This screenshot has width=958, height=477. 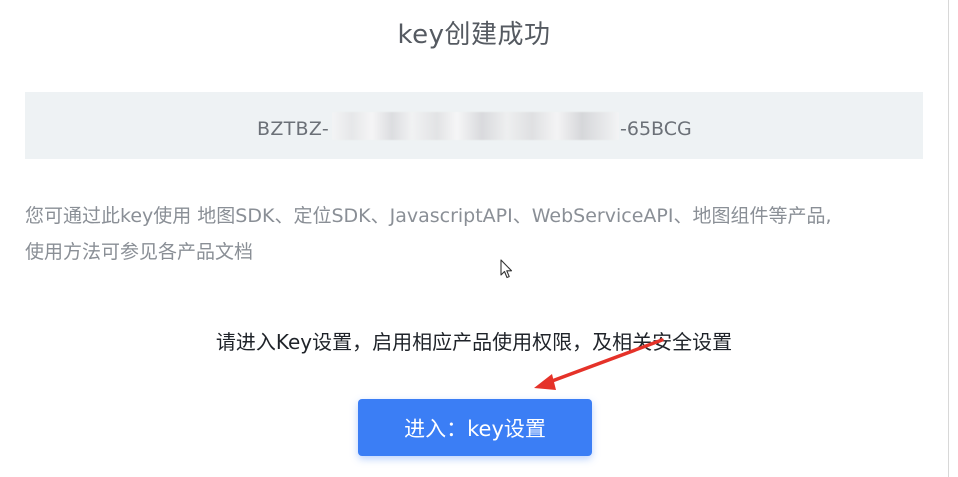 What do you see at coordinates (474, 35) in the screenshot?
I see `dialog-title: key创建成功` at bounding box center [474, 35].